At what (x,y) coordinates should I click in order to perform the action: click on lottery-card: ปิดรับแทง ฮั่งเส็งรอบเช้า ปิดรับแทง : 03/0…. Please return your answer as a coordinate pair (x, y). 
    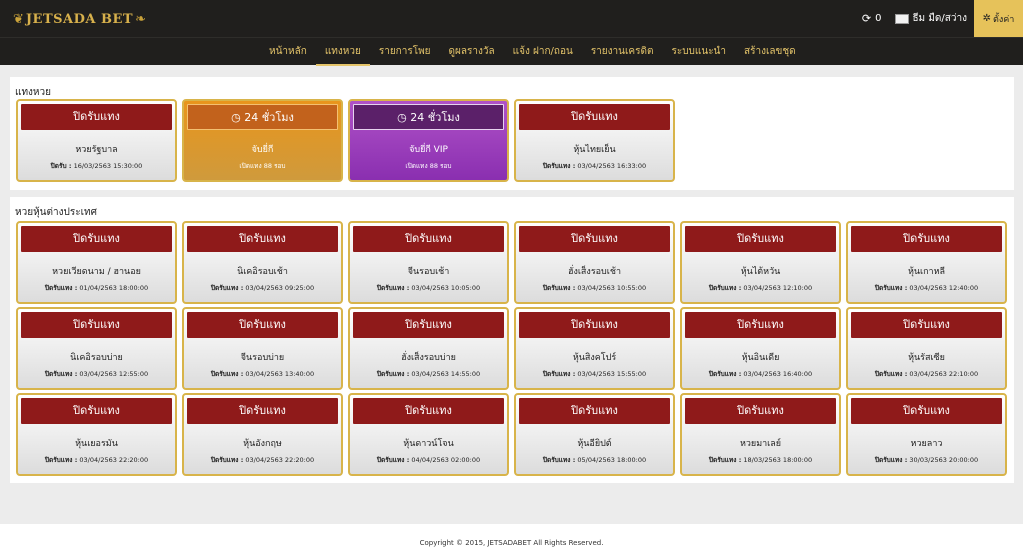
    Looking at the image, I should click on (594, 262).